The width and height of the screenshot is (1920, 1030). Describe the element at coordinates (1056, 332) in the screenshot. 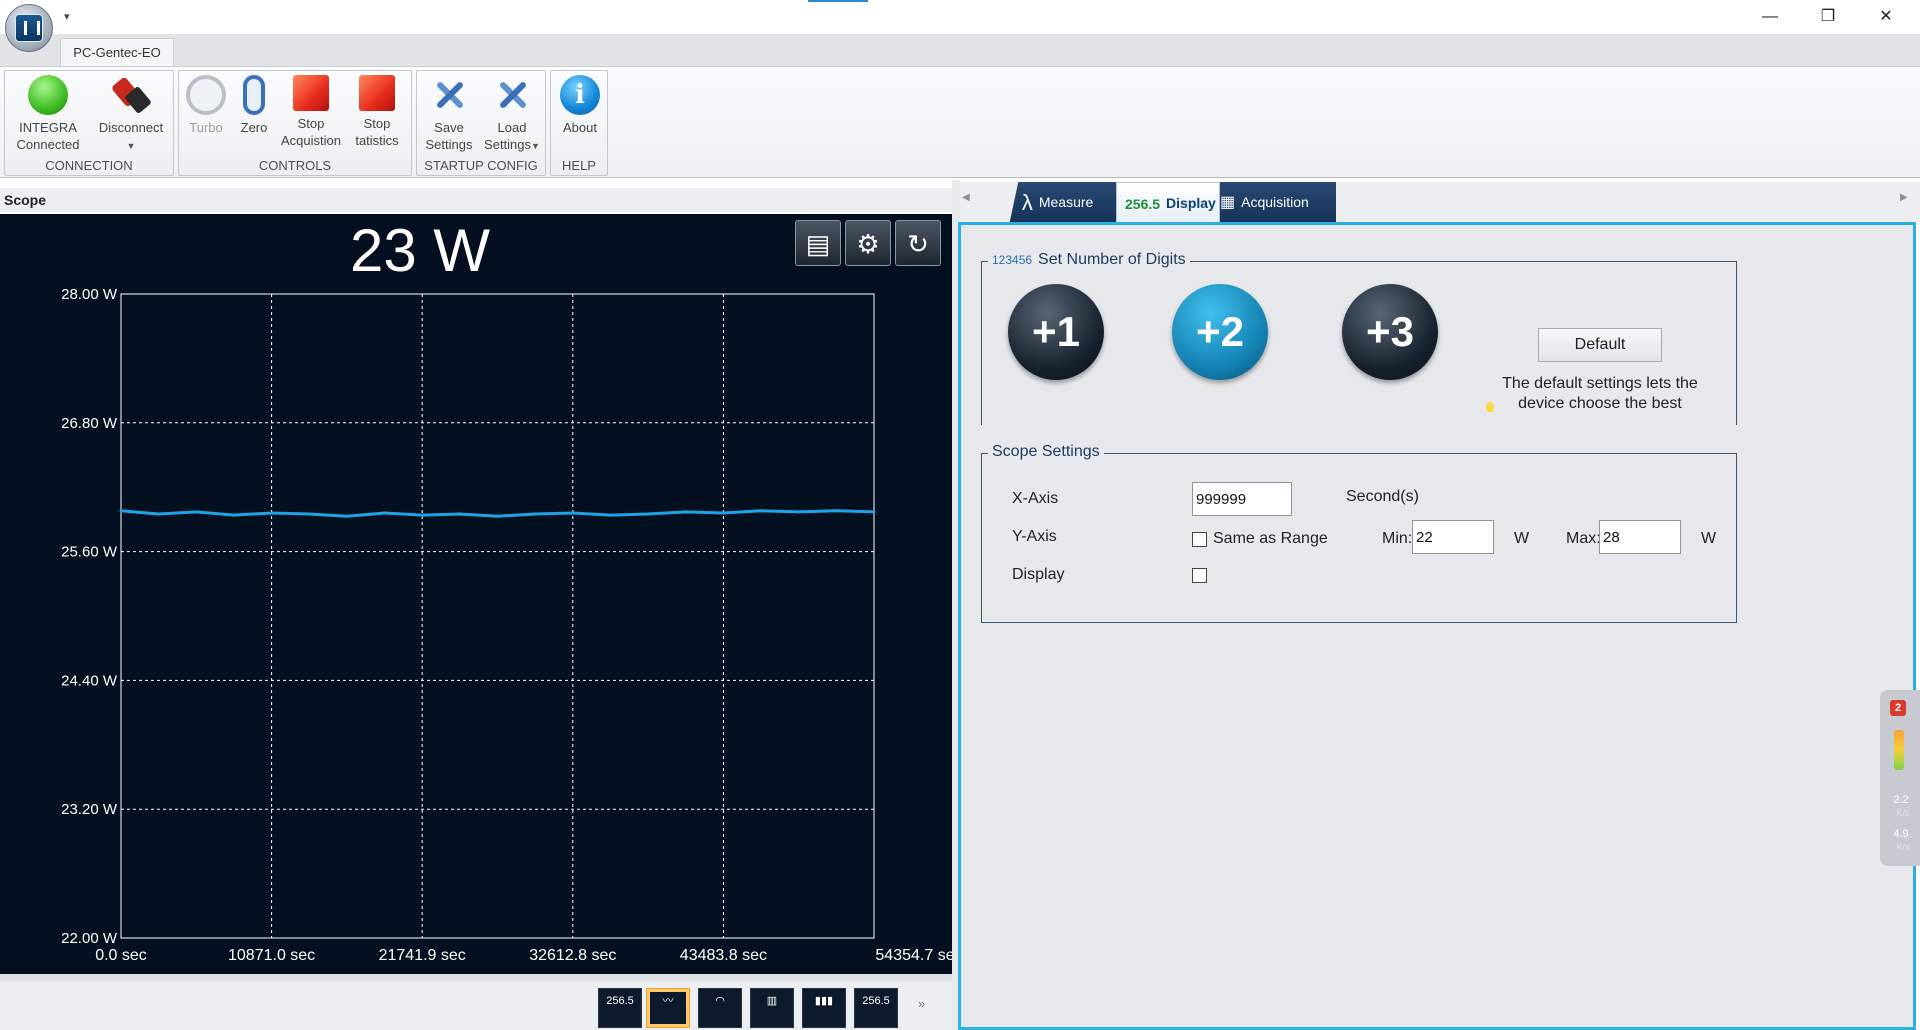

I see `digits-plus-1-button: +1` at that location.